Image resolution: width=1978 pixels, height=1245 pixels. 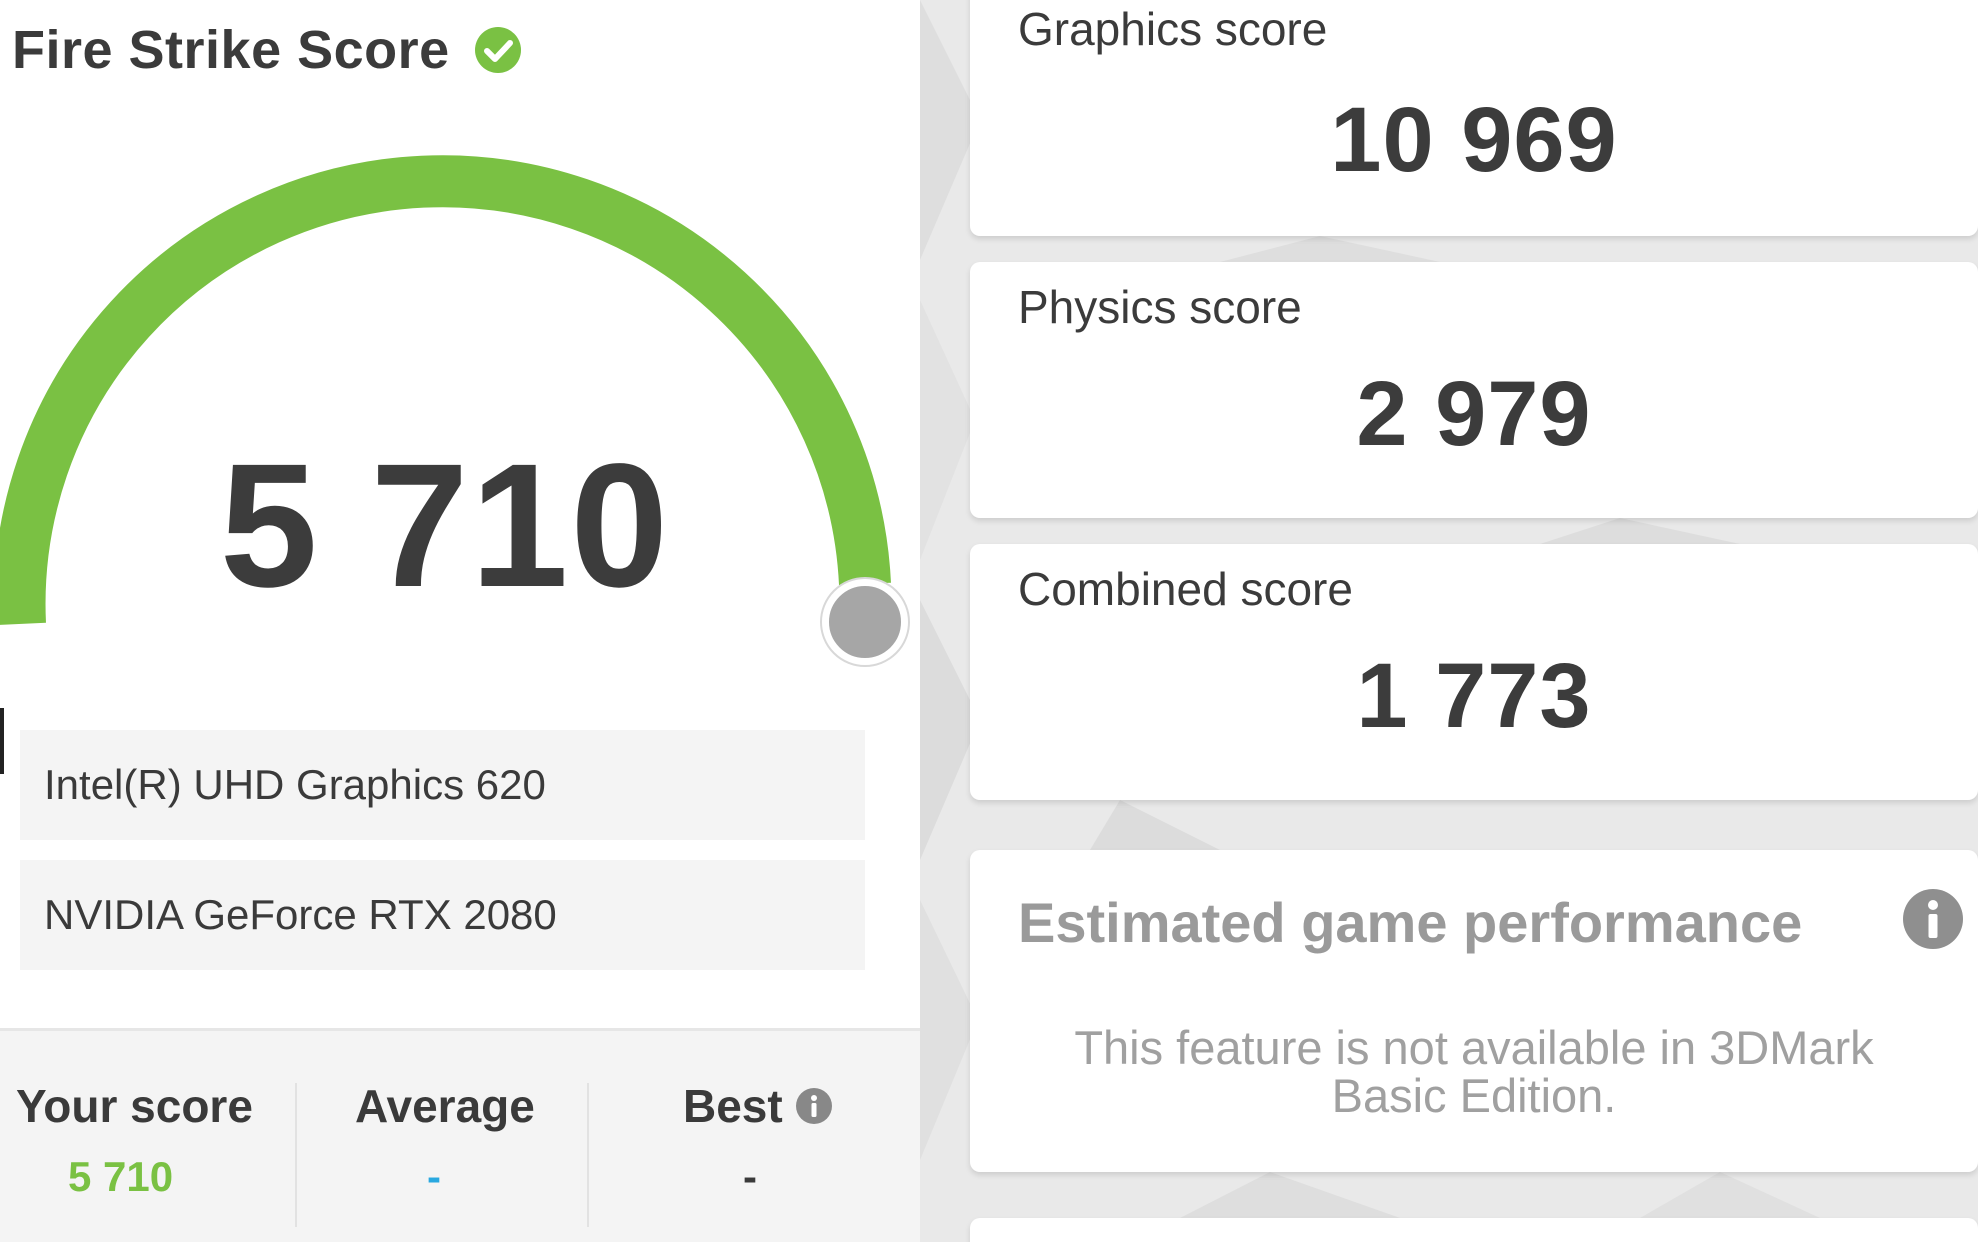 I want to click on your-score-column: Your score 5 710, so click(x=147, y=1138).